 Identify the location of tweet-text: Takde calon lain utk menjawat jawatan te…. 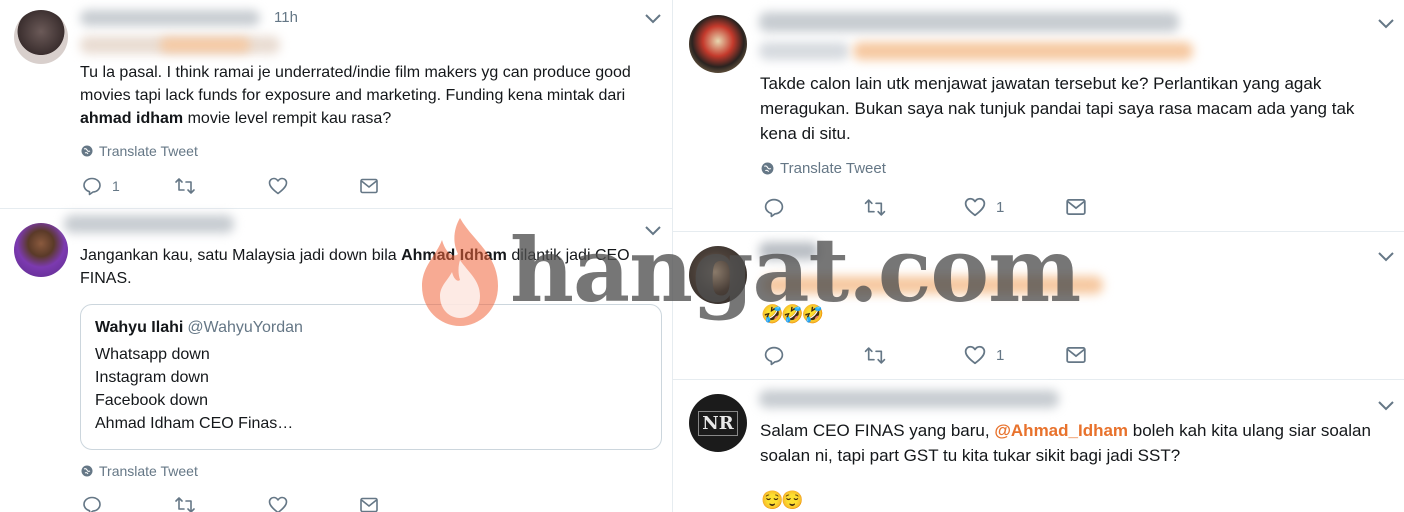
(1057, 108).